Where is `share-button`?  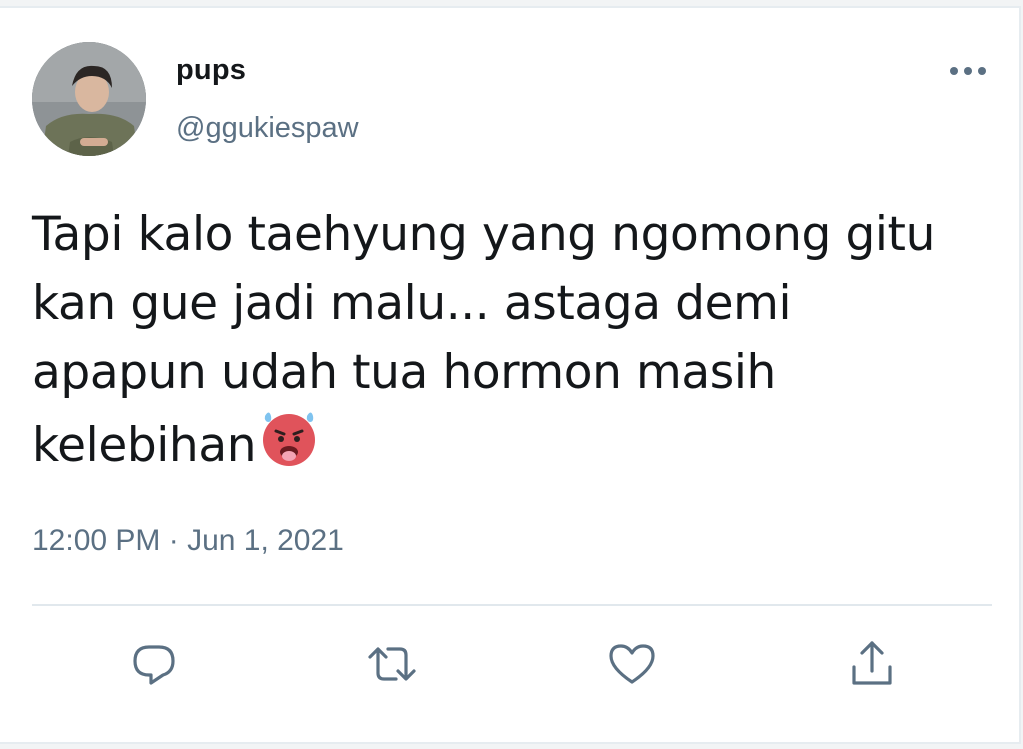 share-button is located at coordinates (872, 664).